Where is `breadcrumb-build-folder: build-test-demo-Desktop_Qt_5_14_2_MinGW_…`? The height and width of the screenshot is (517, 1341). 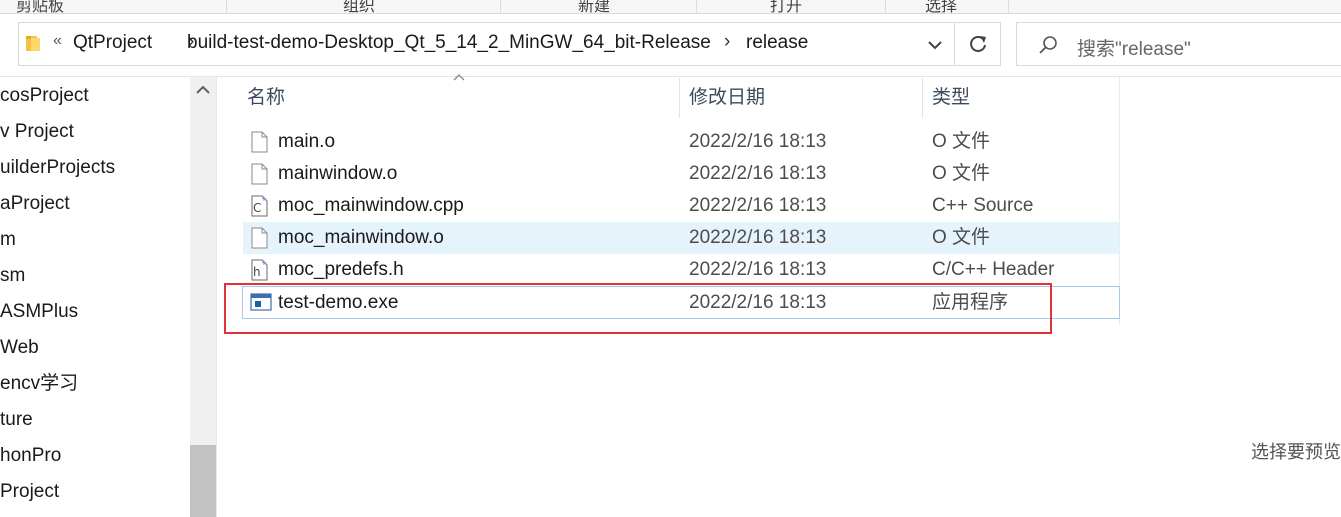 breadcrumb-build-folder: build-test-demo-Desktop_Qt_5_14_2_MinGW_… is located at coordinates (449, 43).